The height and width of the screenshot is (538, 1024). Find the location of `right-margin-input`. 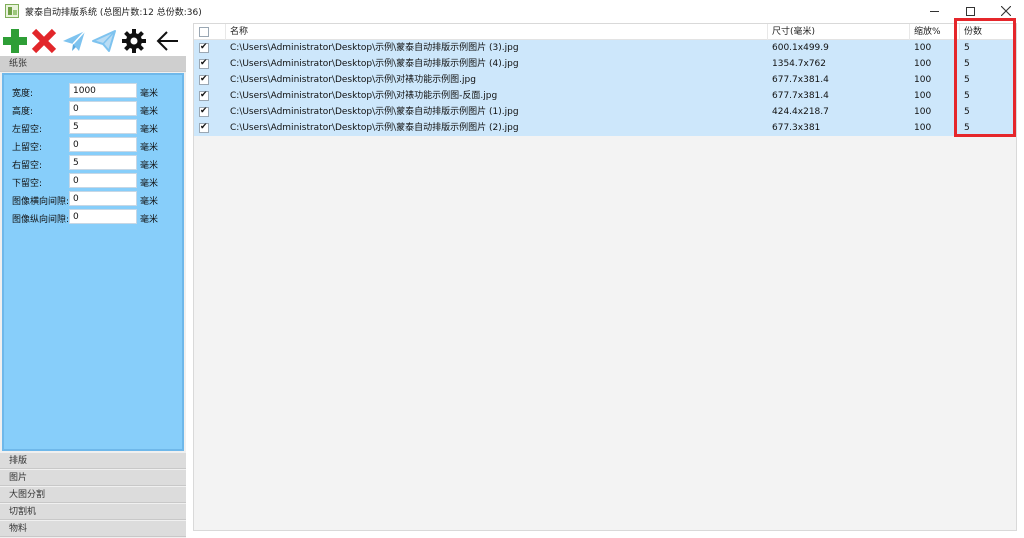

right-margin-input is located at coordinates (103, 162).